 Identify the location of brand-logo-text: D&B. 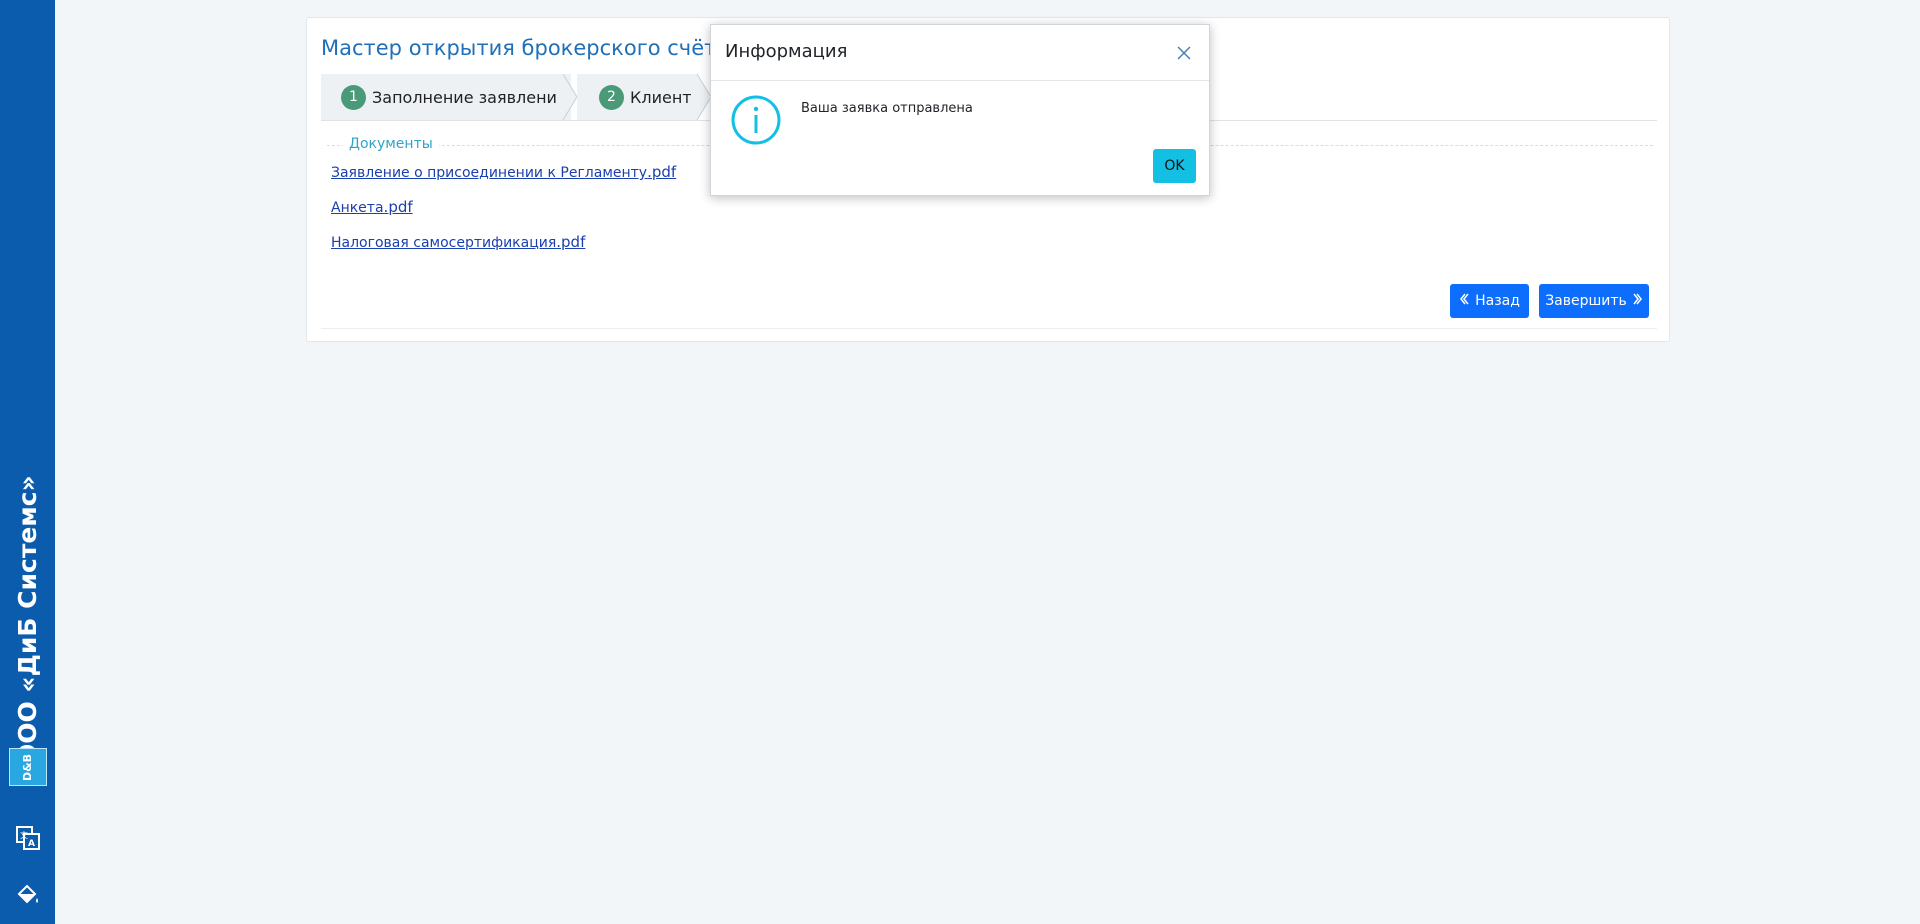
(28, 767).